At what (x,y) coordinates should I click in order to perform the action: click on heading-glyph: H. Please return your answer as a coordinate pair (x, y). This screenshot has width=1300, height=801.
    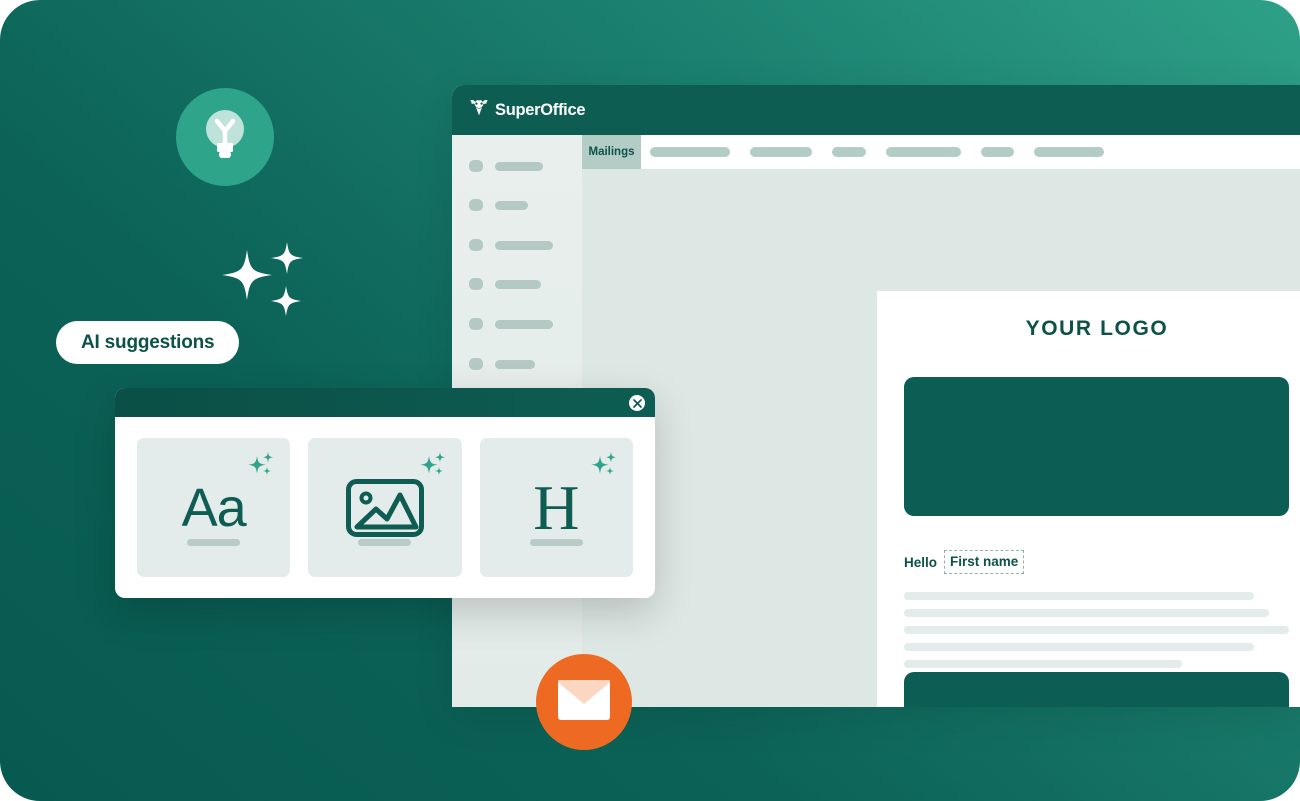
    Looking at the image, I should click on (556, 507).